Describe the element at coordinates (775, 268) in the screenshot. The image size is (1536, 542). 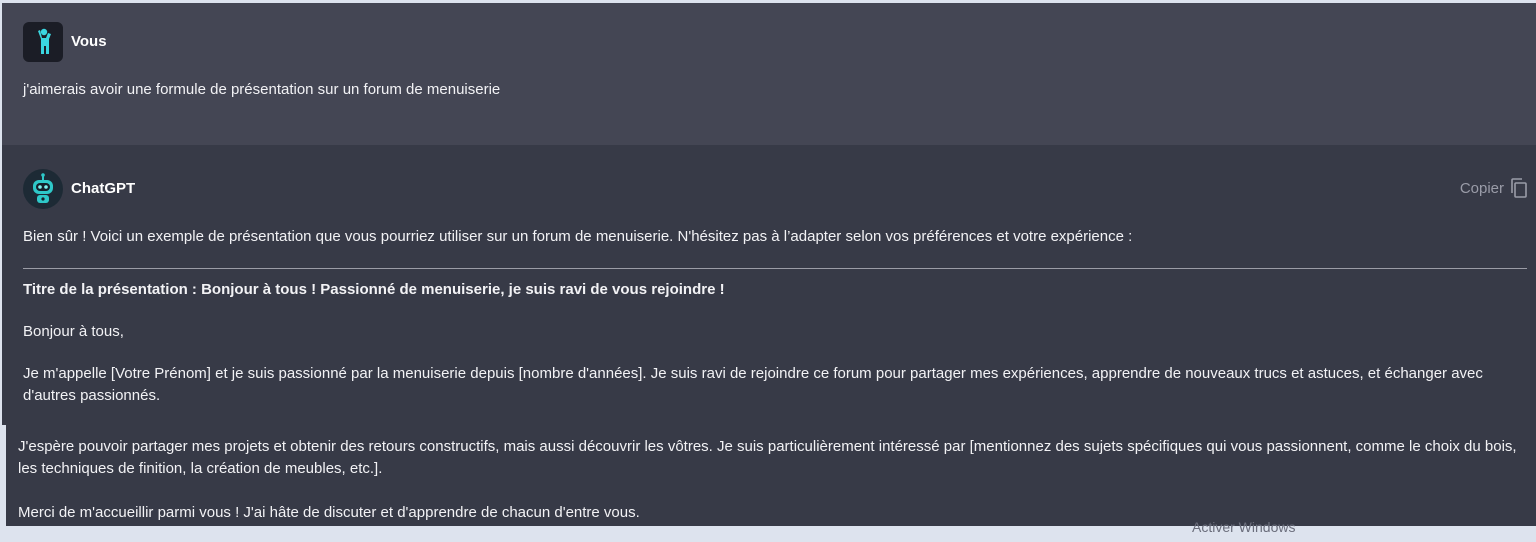
I see `divider` at that location.